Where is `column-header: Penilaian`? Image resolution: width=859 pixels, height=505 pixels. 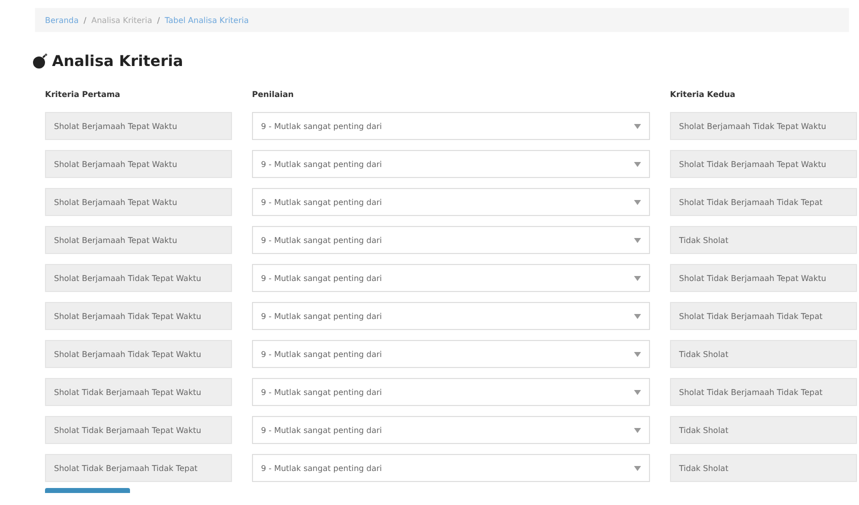
column-header: Penilaian is located at coordinates (273, 95).